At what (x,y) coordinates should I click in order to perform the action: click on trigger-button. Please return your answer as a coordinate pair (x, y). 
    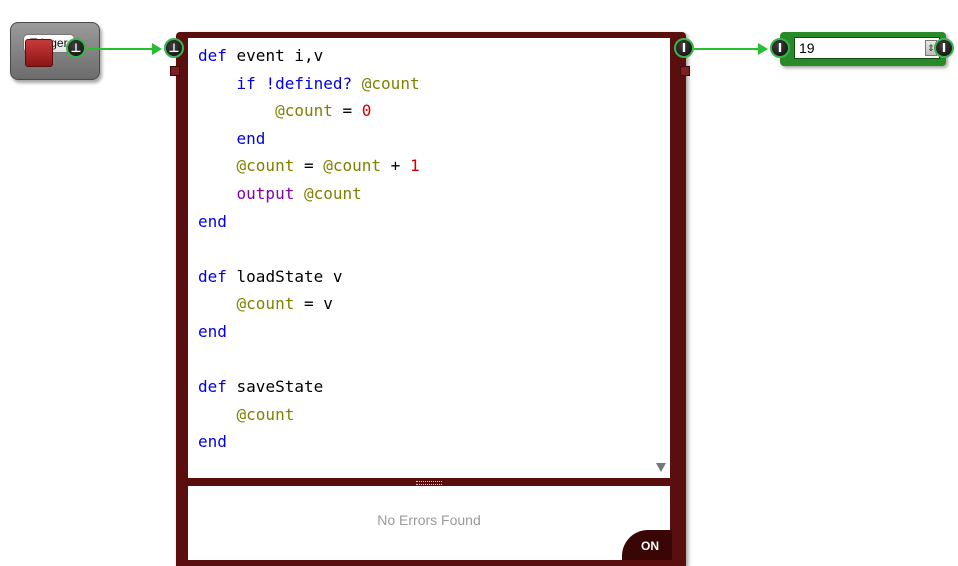
    Looking at the image, I should click on (39, 53).